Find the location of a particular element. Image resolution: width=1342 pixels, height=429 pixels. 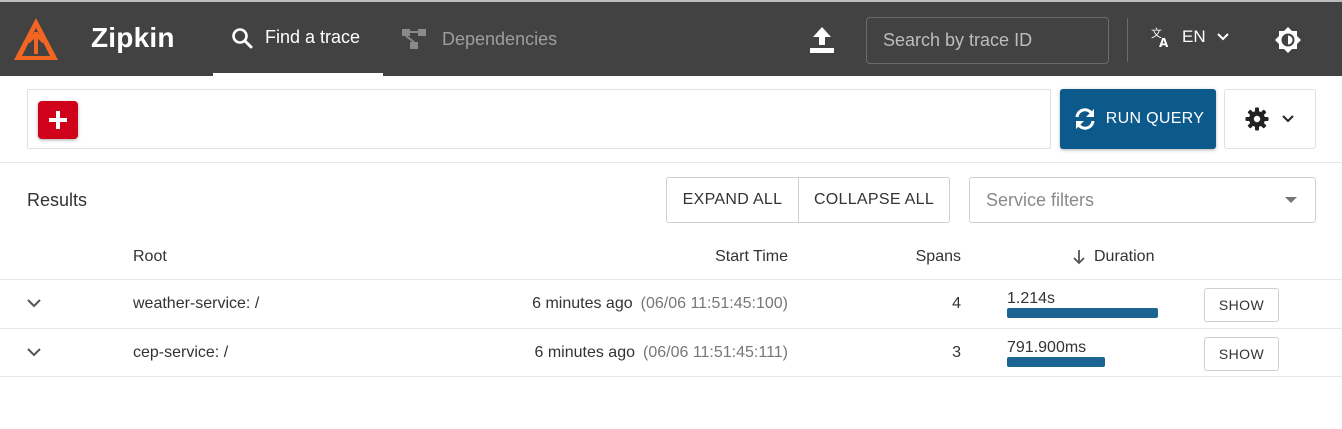

language-selector: 文 A EN is located at coordinates (1190, 37).